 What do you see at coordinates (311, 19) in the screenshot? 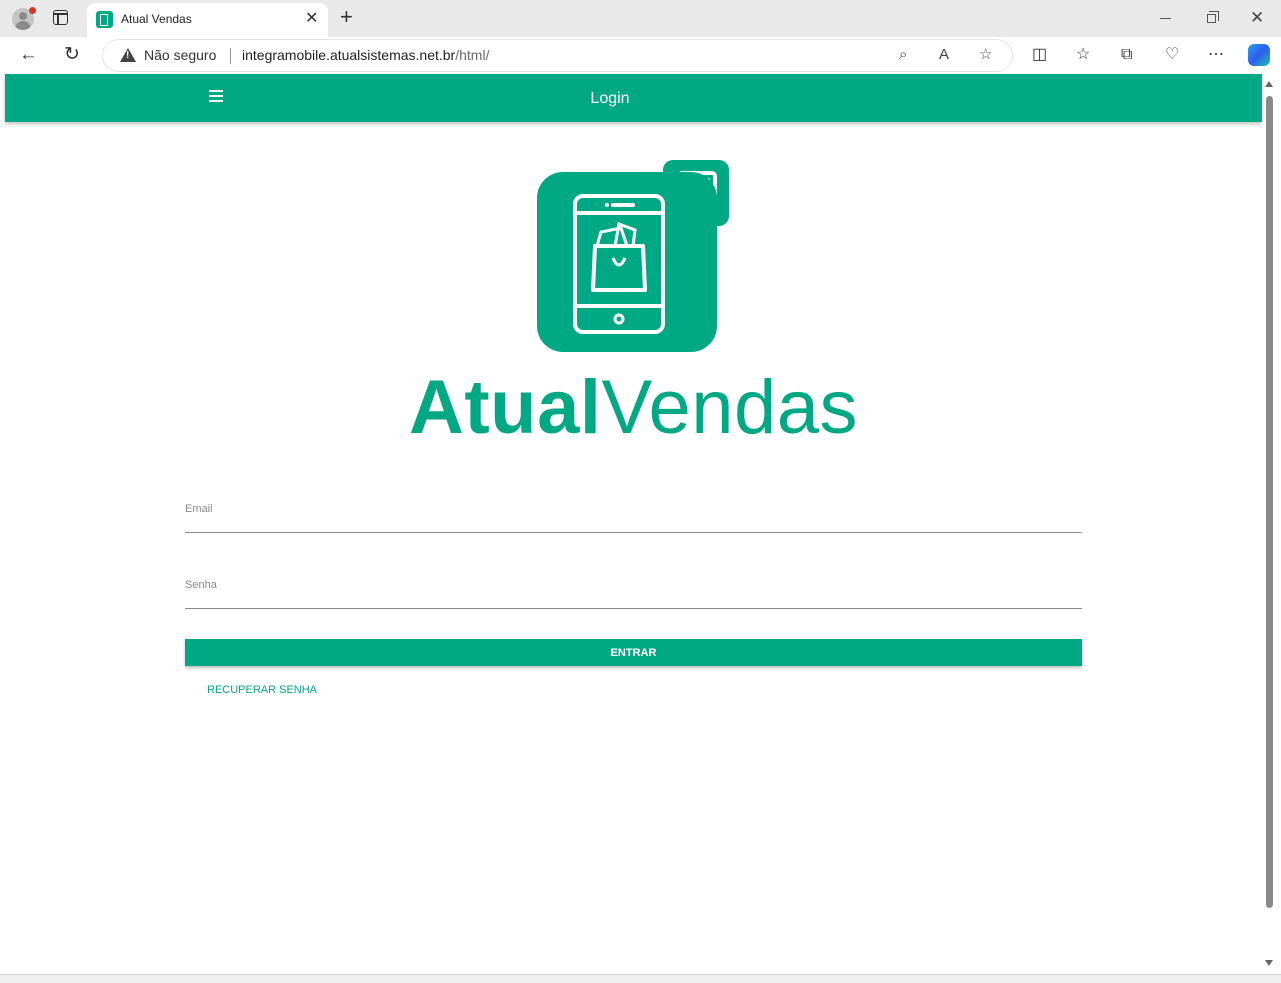
I see `tab-close-icon: ✕` at bounding box center [311, 19].